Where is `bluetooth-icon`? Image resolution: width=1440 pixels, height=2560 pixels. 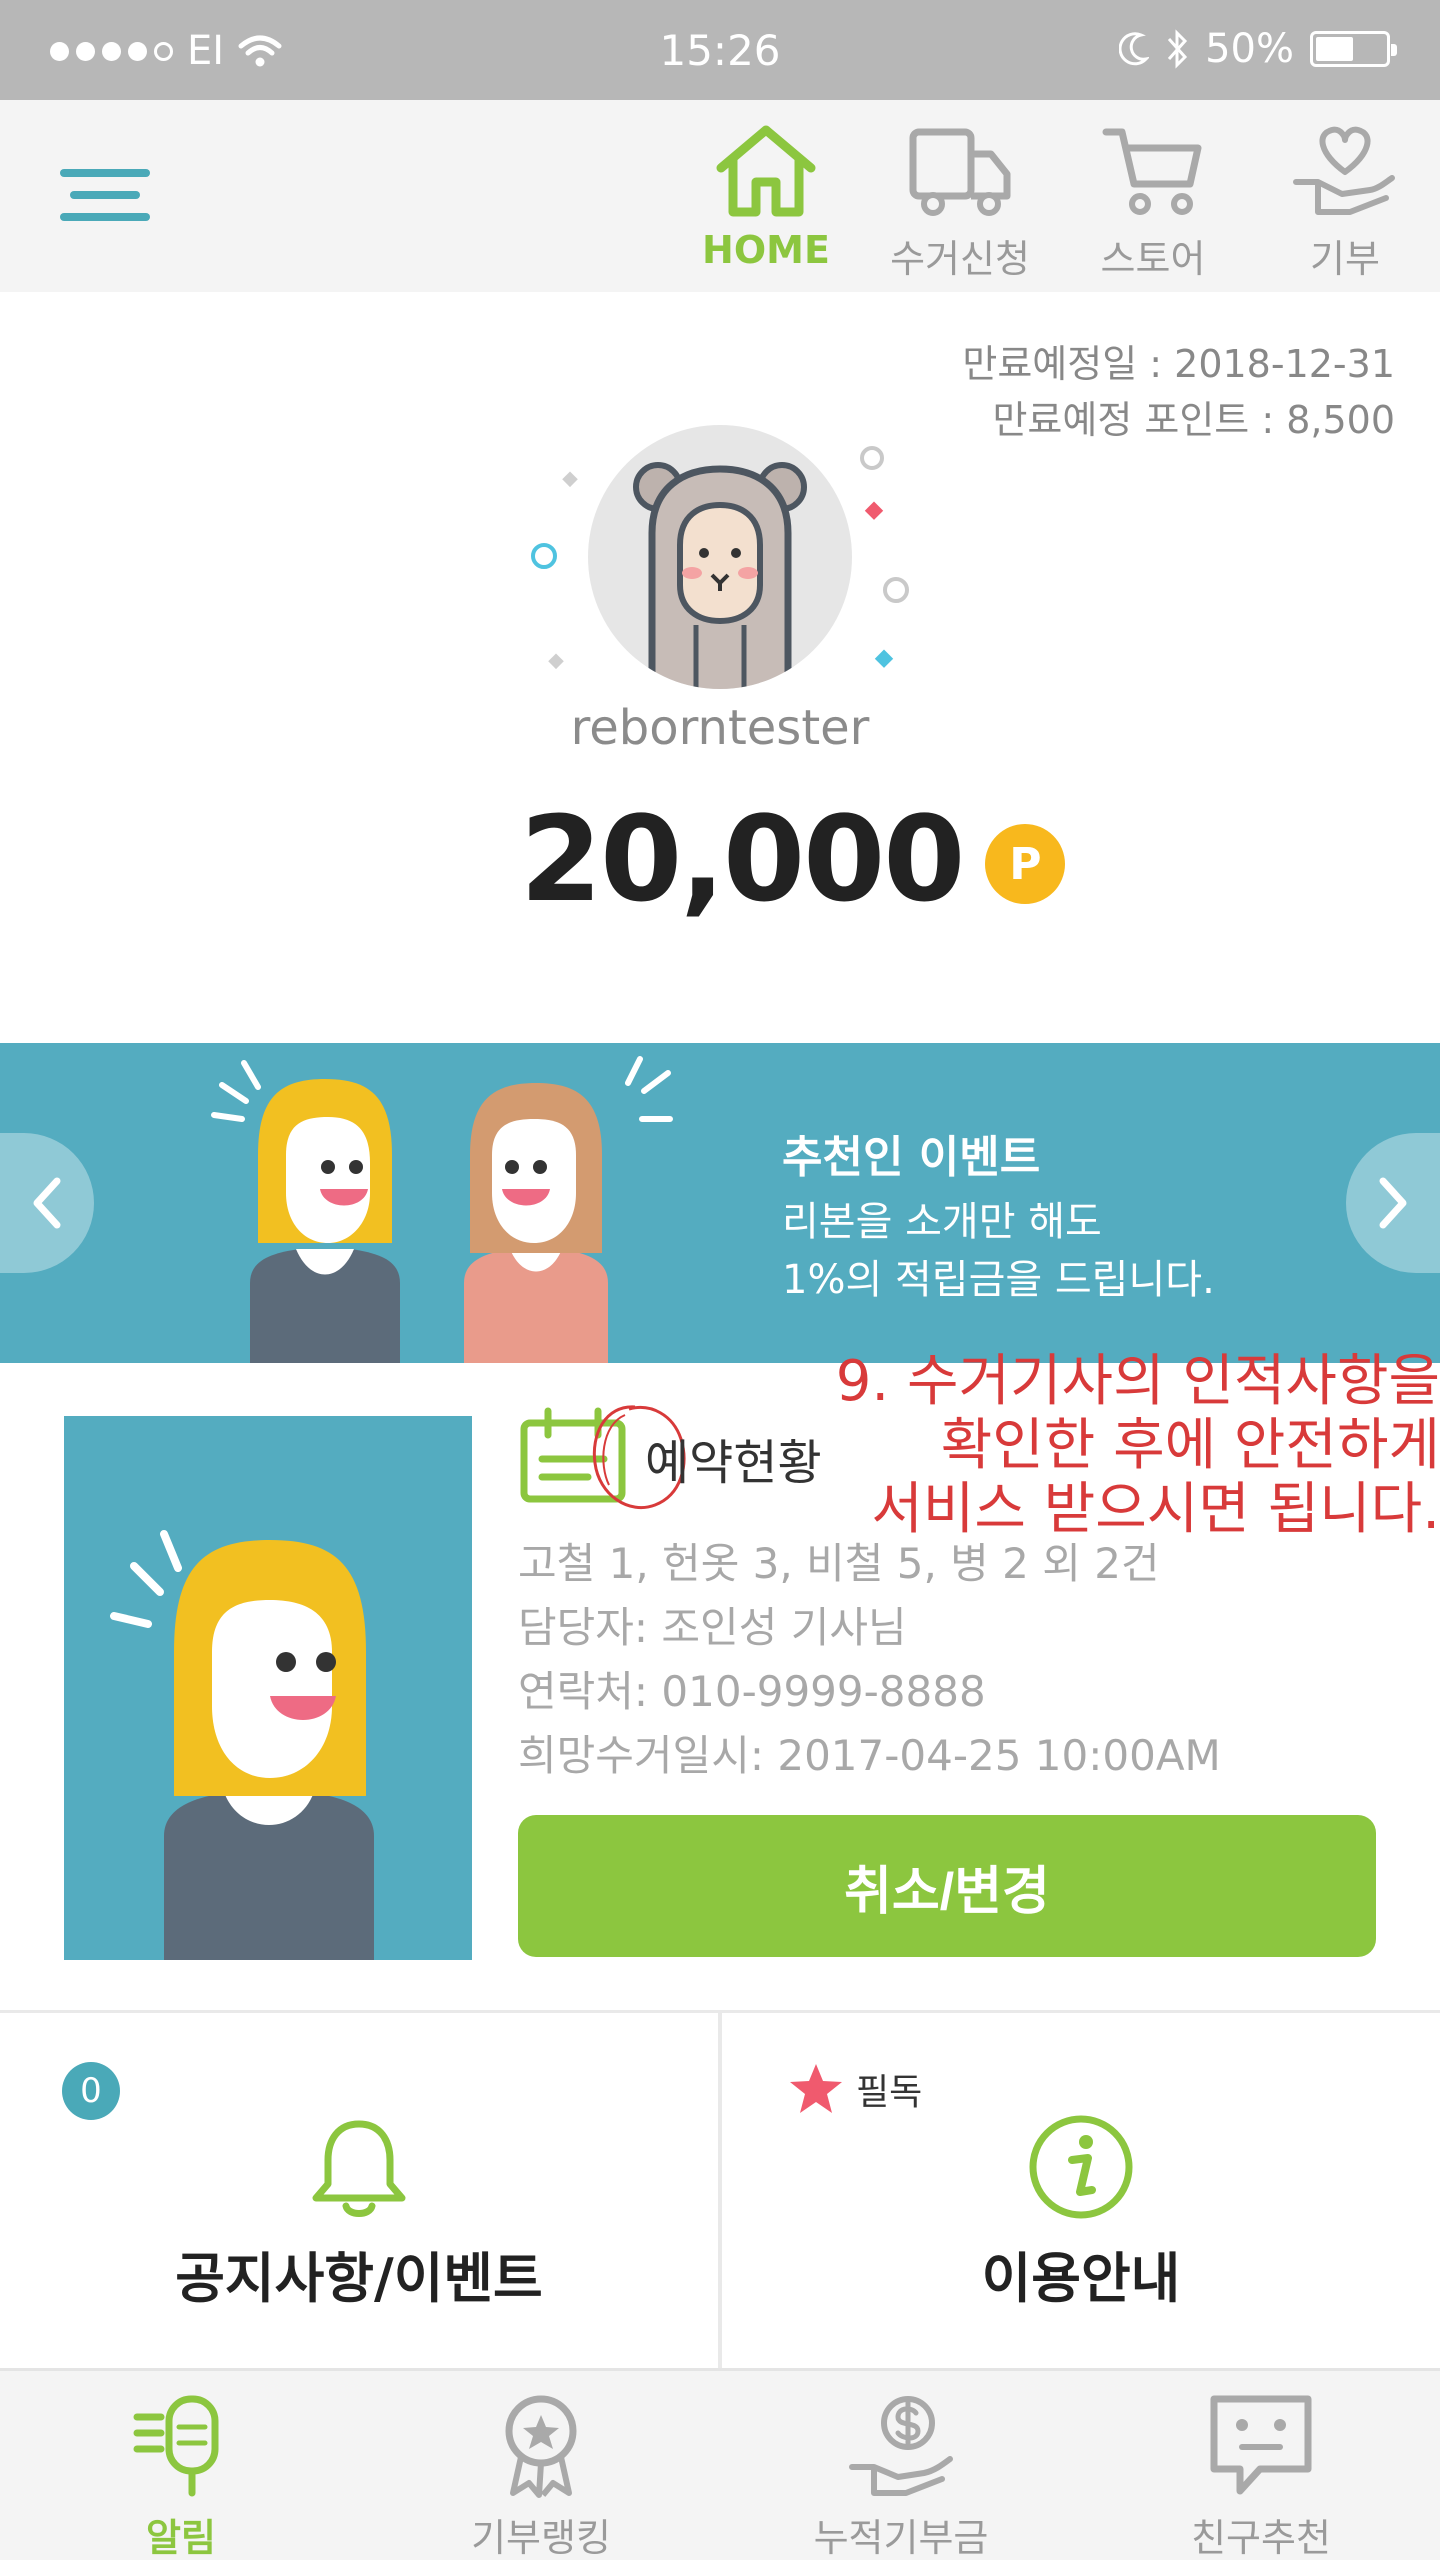
bluetooth-icon is located at coordinates (1177, 49).